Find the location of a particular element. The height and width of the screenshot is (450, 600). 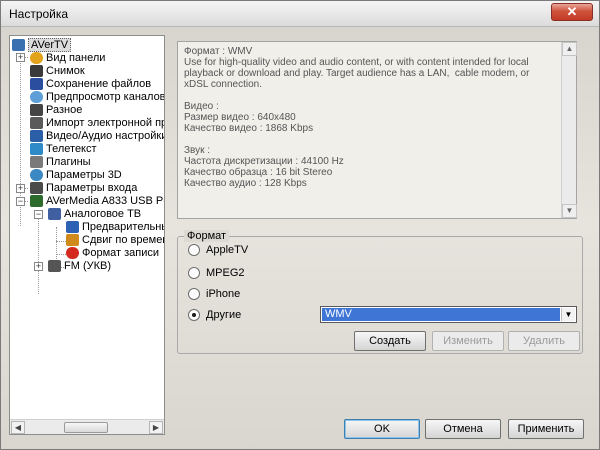

scroll-left-button: ◀ is located at coordinates (18, 427).